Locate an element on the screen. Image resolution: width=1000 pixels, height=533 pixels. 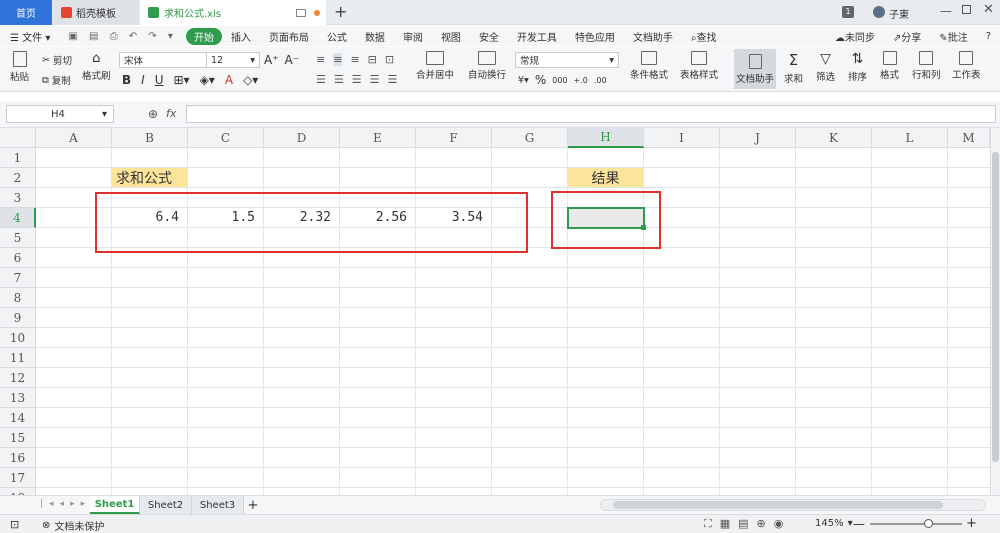
align-top-icon: ≡ is located at coordinates (320, 59).